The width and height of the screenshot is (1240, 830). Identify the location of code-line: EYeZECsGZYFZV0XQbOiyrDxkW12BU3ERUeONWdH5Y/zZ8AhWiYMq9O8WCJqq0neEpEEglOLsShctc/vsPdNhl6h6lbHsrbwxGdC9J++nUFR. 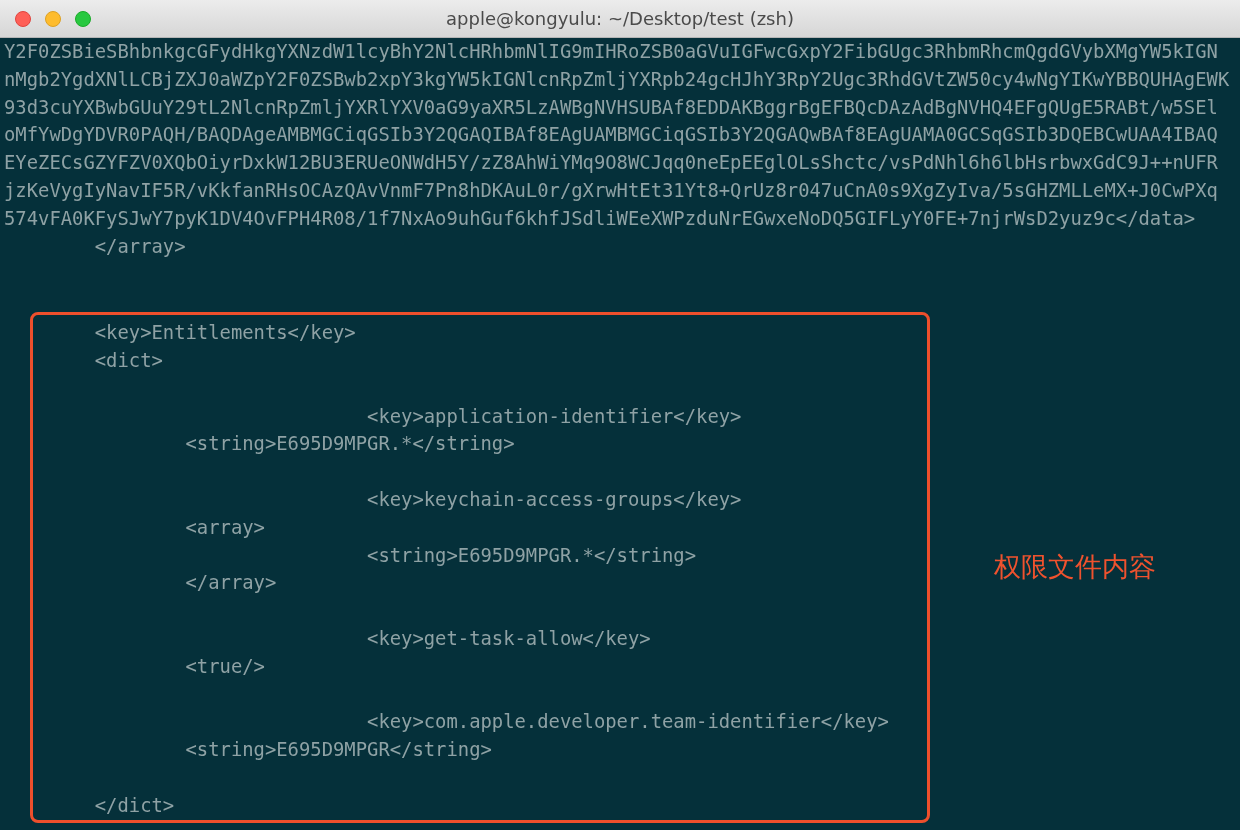
(611, 163).